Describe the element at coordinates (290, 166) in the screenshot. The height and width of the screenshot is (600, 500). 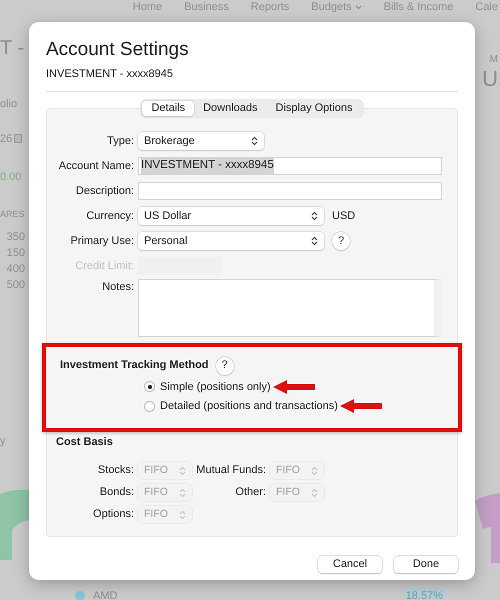
I see `text-field: INVESTMENT - xxxx8945` at that location.